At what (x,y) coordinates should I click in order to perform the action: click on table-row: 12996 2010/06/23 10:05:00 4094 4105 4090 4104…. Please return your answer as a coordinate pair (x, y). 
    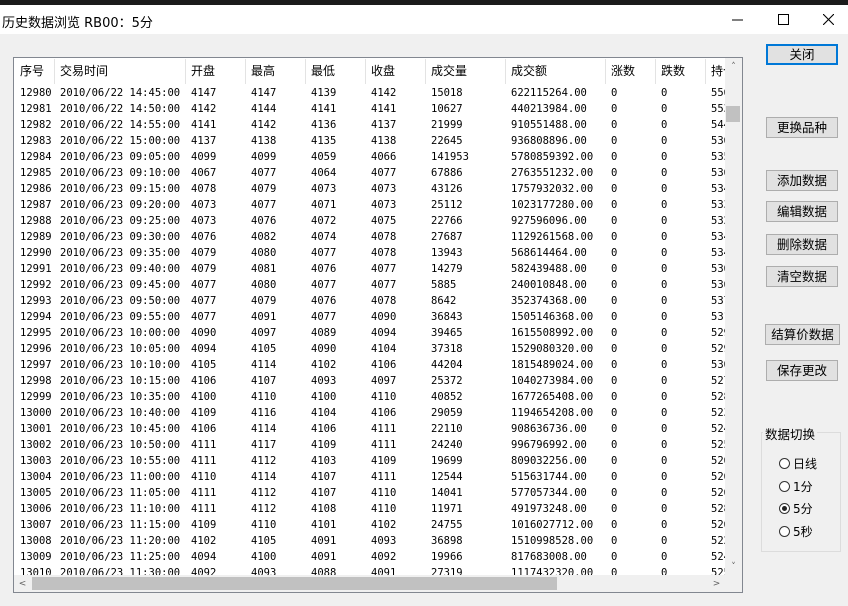
    Looking at the image, I should click on (370, 349).